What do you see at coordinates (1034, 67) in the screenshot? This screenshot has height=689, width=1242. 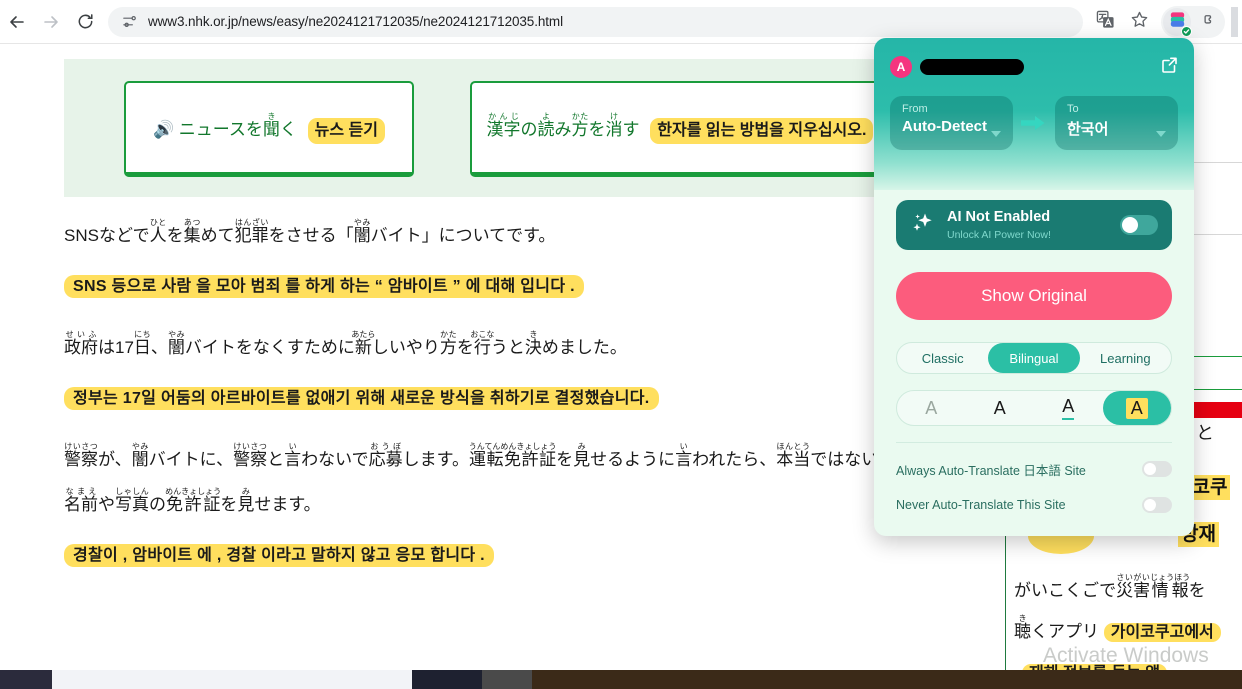 I see `account-row: A` at bounding box center [1034, 67].